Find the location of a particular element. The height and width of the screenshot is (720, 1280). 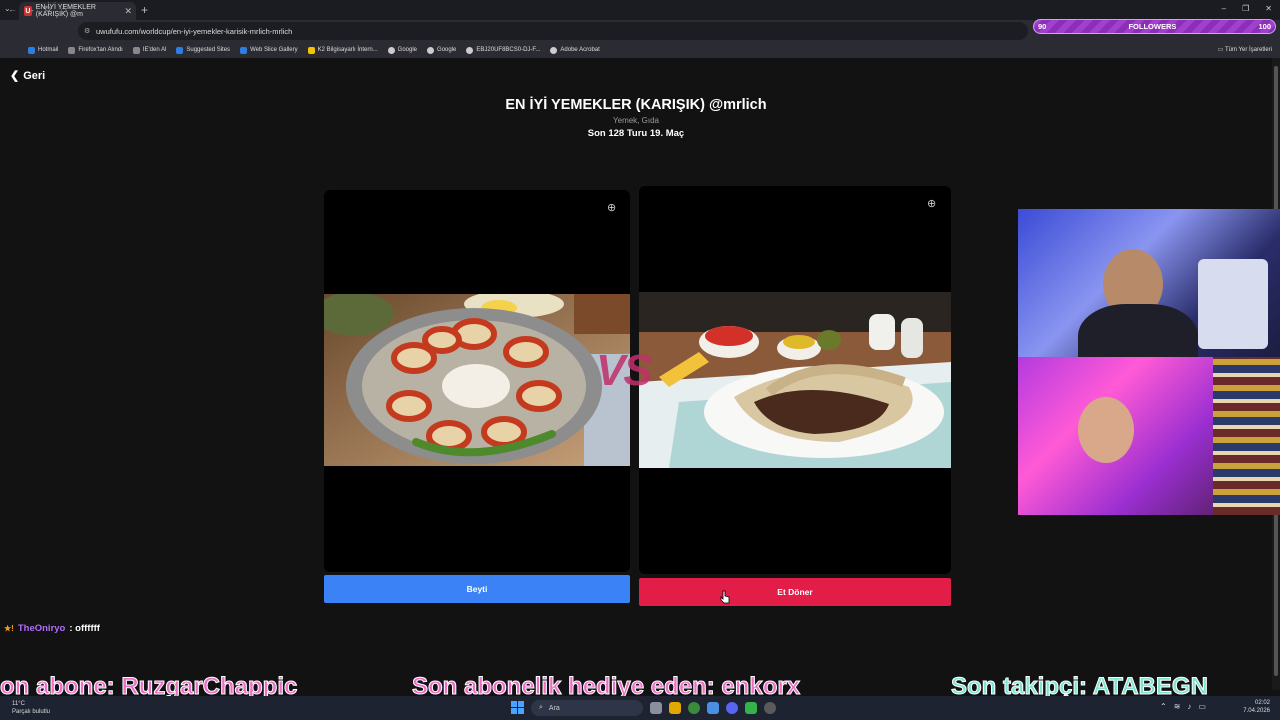

browser-tab-active: U EN İYİ YEMEKLER (KARIŞIK) @m ✕ is located at coordinates (77, 11).